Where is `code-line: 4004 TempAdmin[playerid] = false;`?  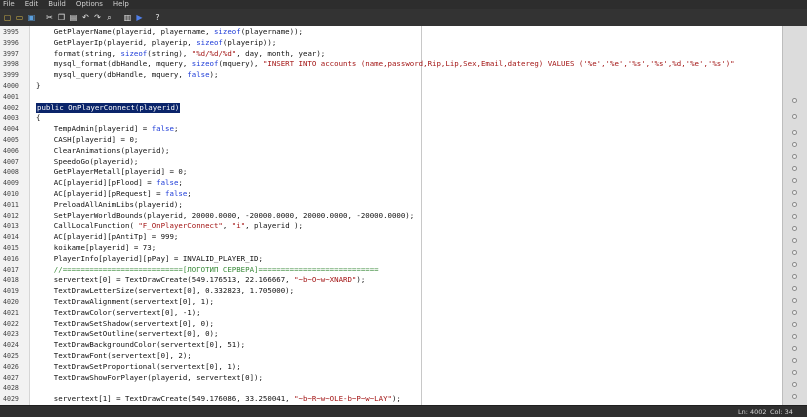
code-line: 4004 TempAdmin[playerid] = false; is located at coordinates (391, 129).